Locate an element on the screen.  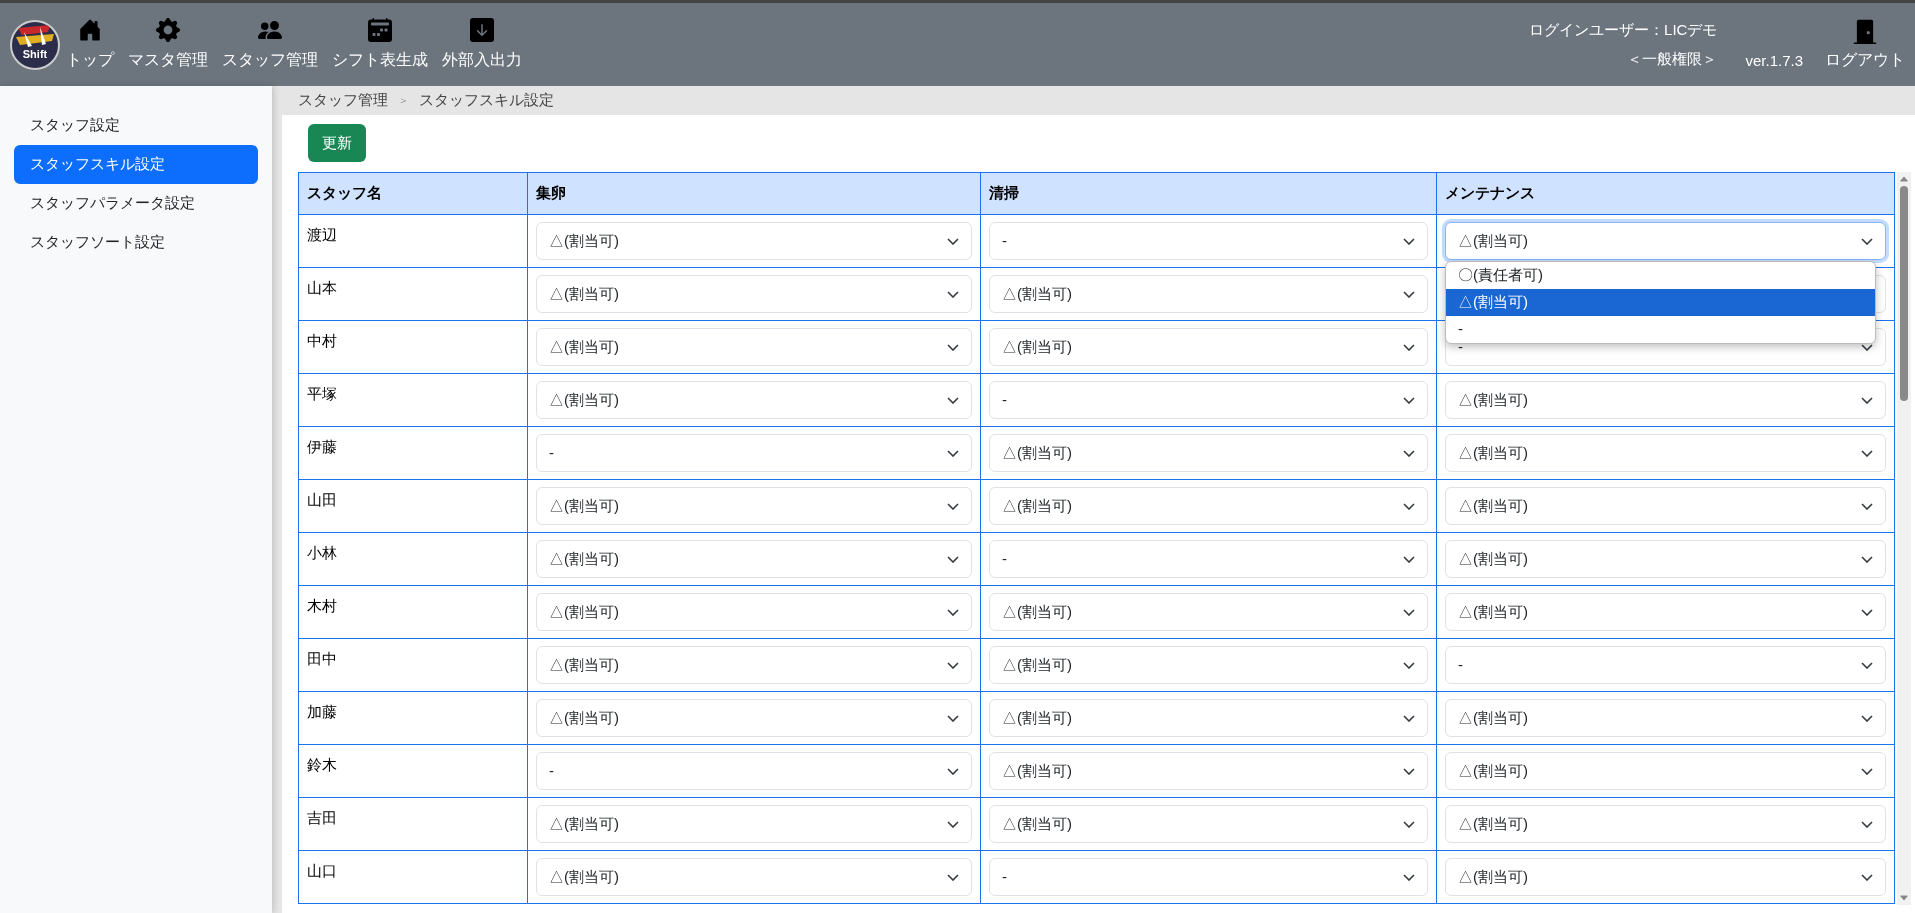
column-header: 集卵 is located at coordinates (754, 193).